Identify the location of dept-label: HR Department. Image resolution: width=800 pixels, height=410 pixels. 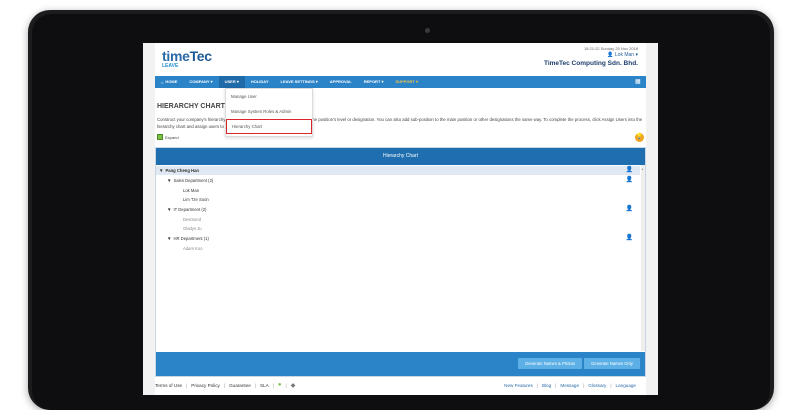
(188, 238).